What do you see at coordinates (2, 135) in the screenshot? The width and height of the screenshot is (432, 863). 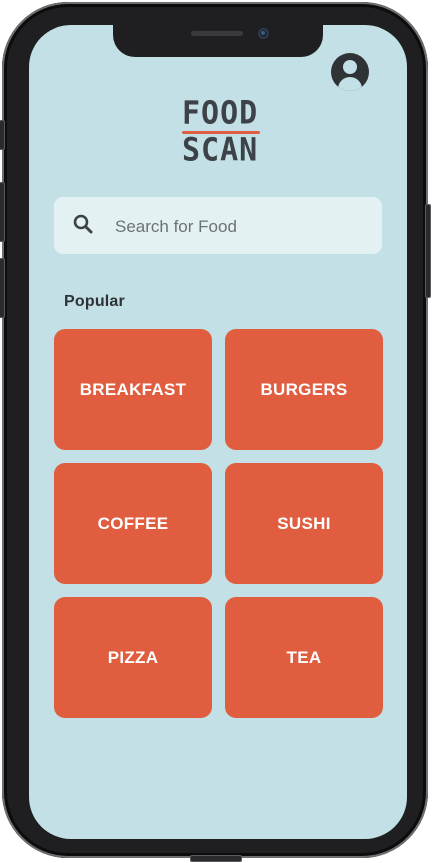 I see `mute-switch` at bounding box center [2, 135].